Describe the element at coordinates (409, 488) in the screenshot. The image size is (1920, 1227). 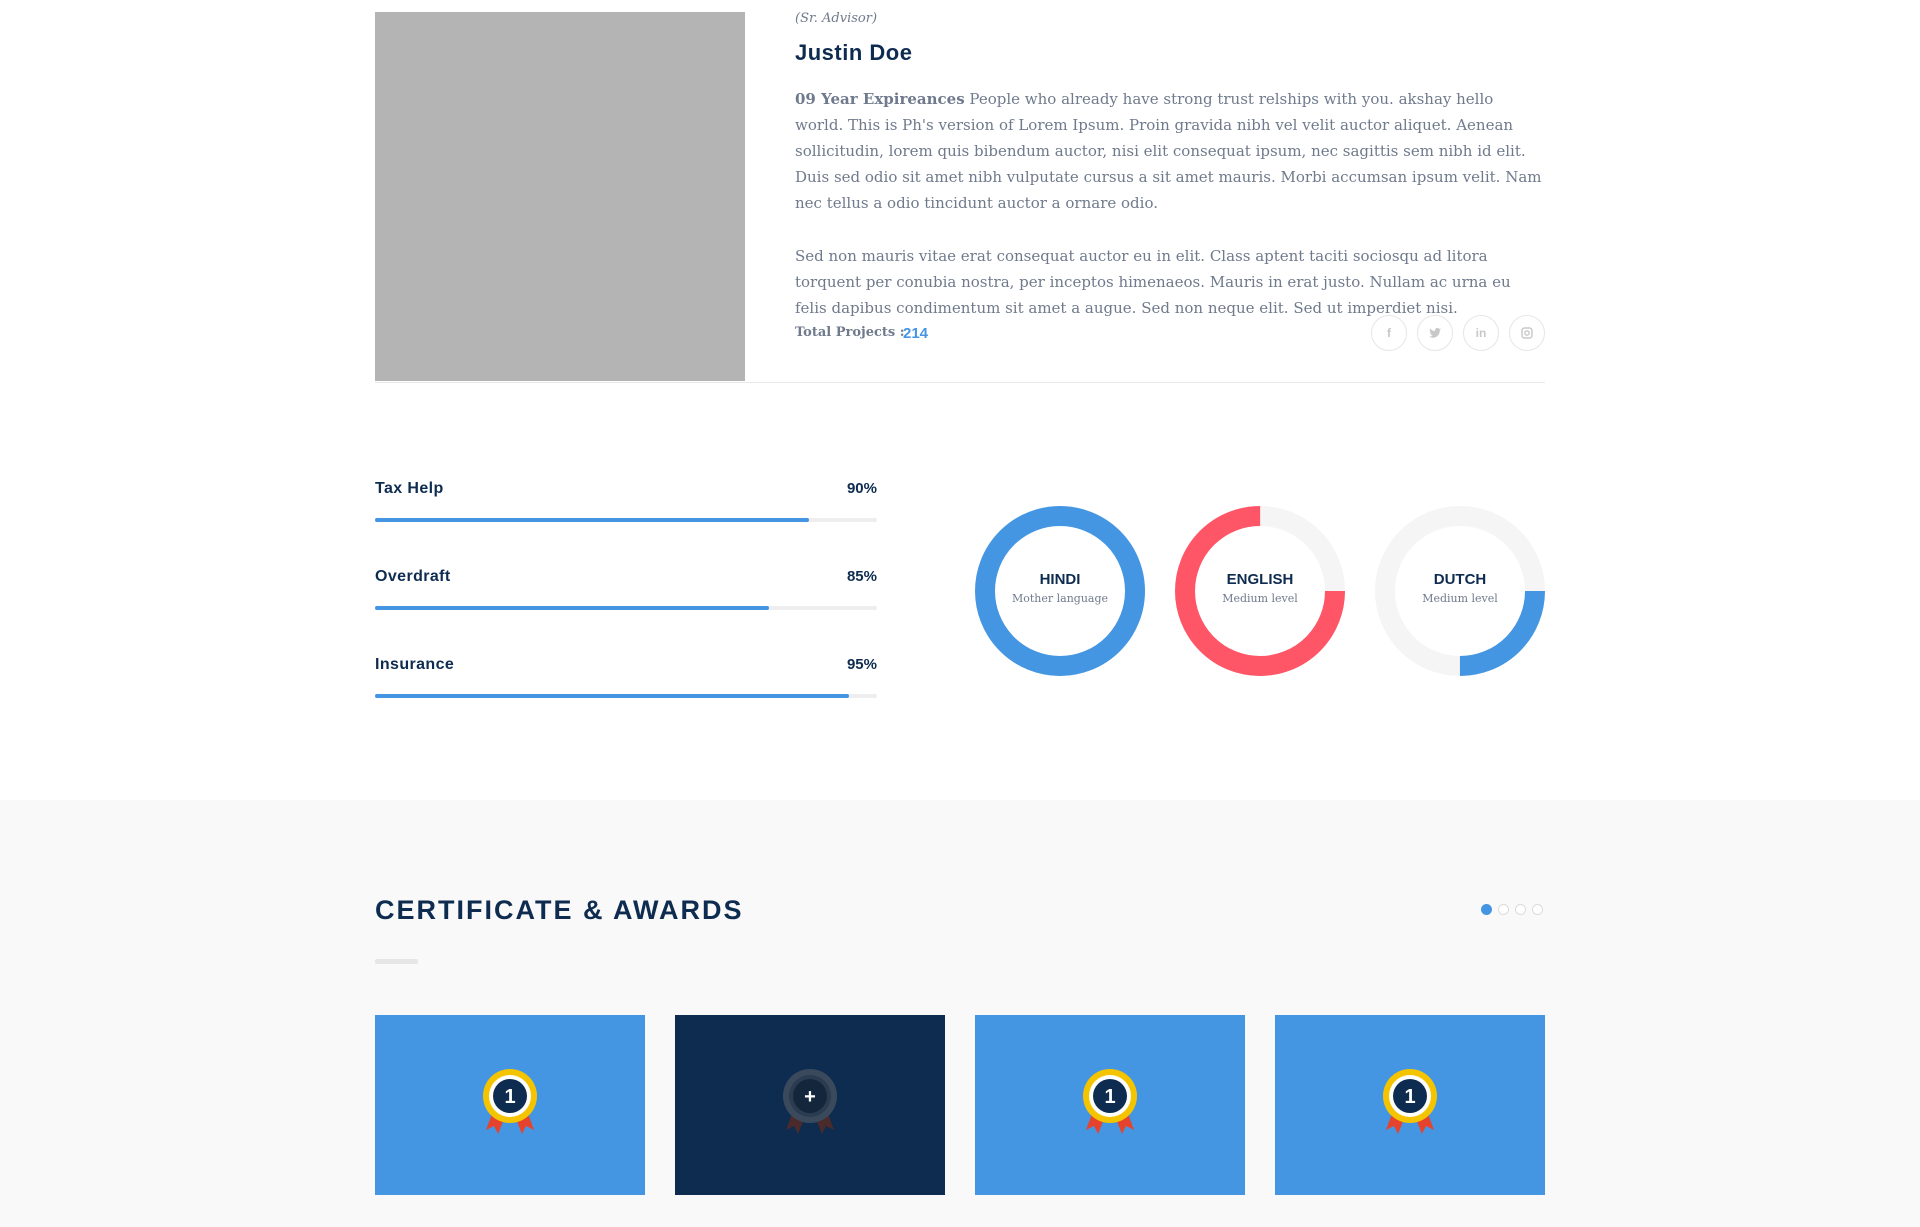
I see `skill-title: Tax Help` at that location.